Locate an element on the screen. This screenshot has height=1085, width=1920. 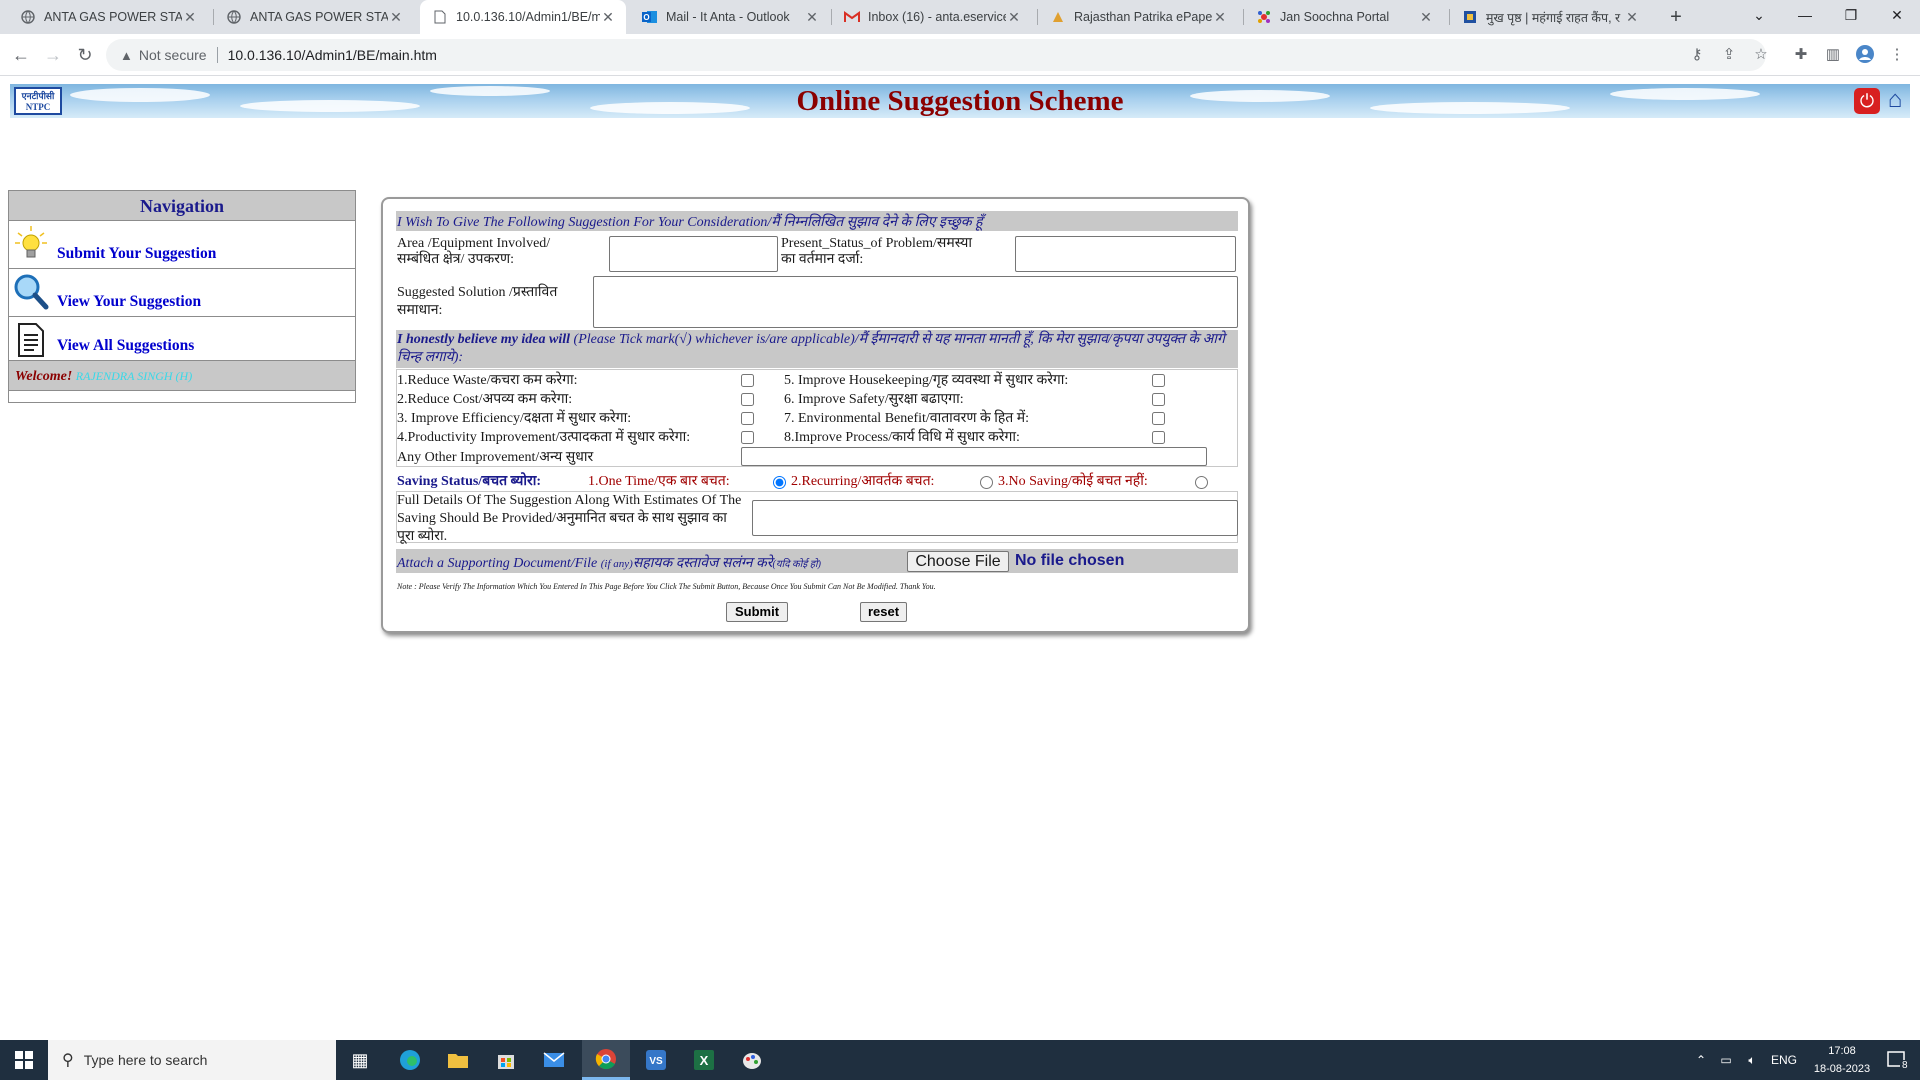
tab-title: Mail - It Anta - Outlook is located at coordinates (728, 17).